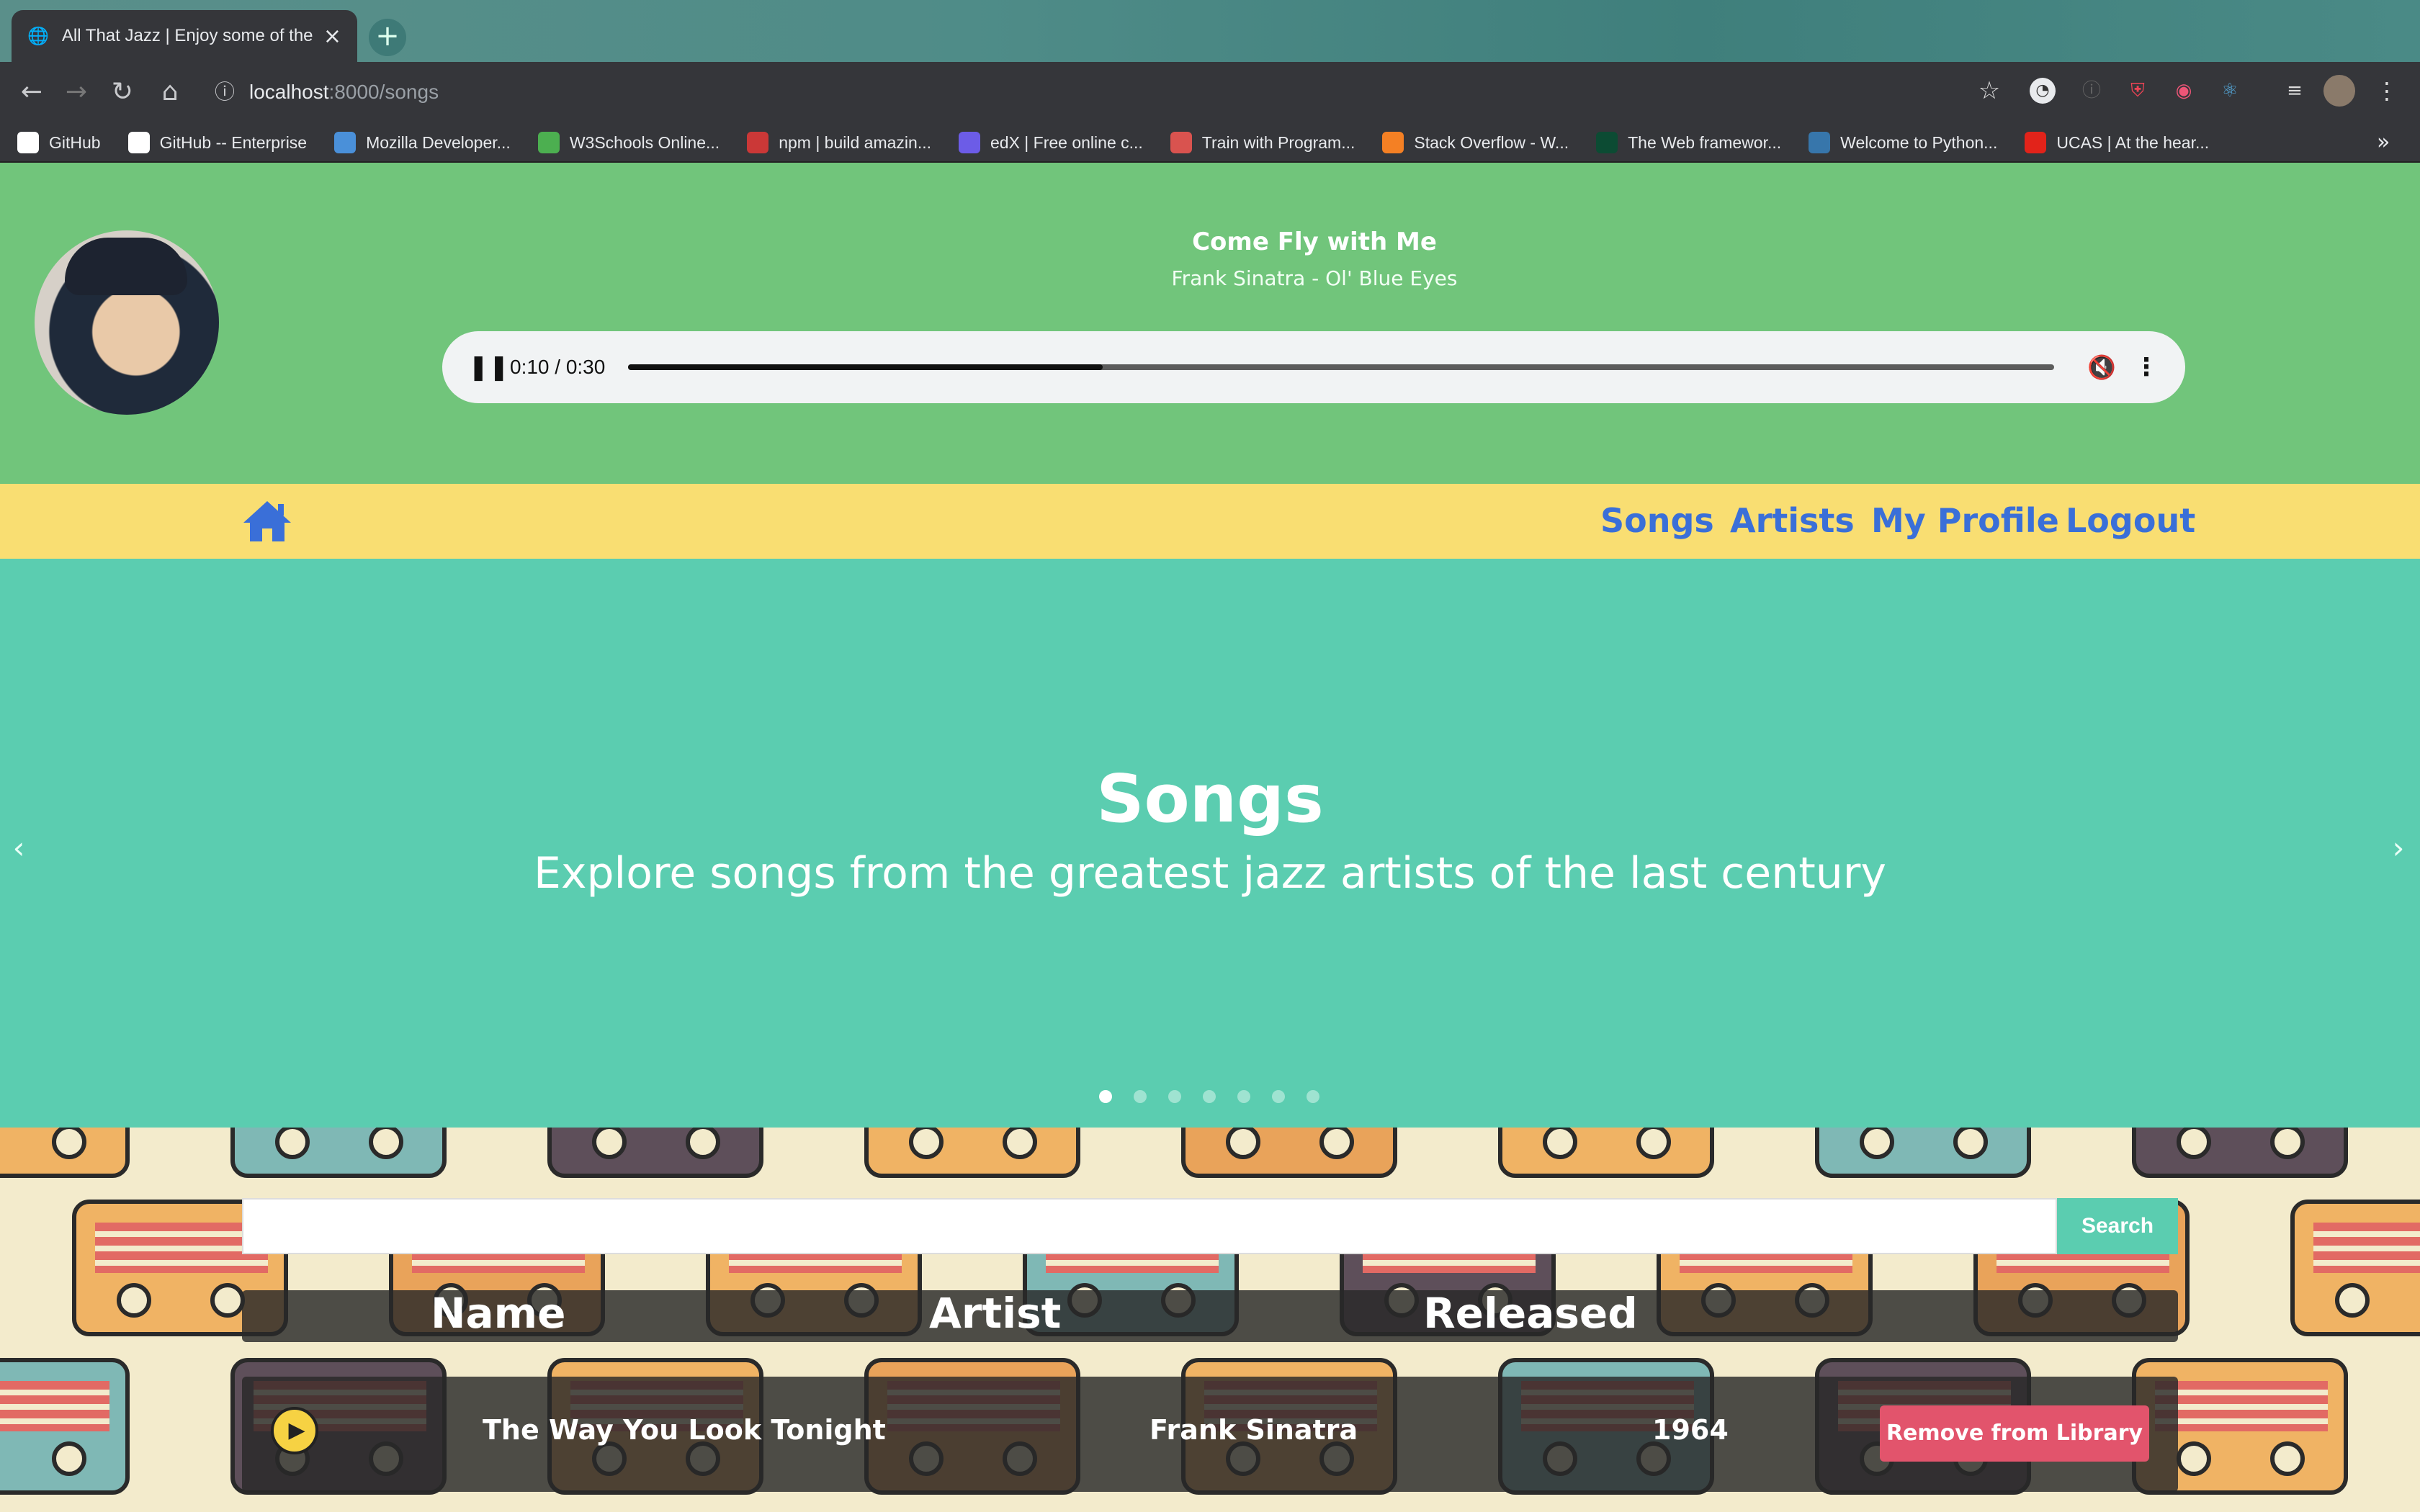  What do you see at coordinates (2091, 91) in the screenshot?
I see `extension-icon: ⓘ` at bounding box center [2091, 91].